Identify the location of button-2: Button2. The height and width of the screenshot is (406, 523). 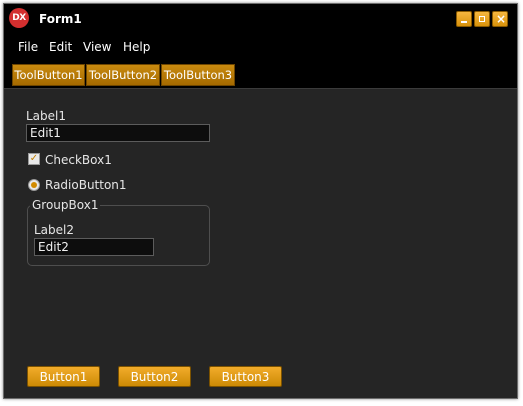
(154, 376).